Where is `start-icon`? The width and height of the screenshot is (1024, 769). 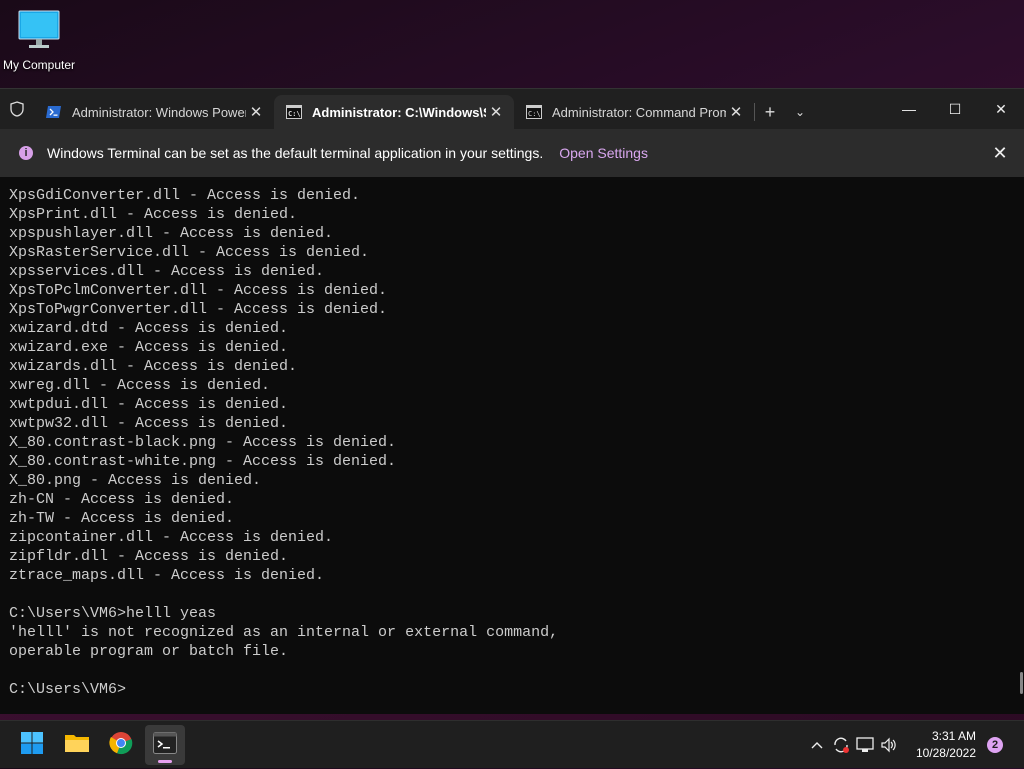
start-icon is located at coordinates (32, 745).